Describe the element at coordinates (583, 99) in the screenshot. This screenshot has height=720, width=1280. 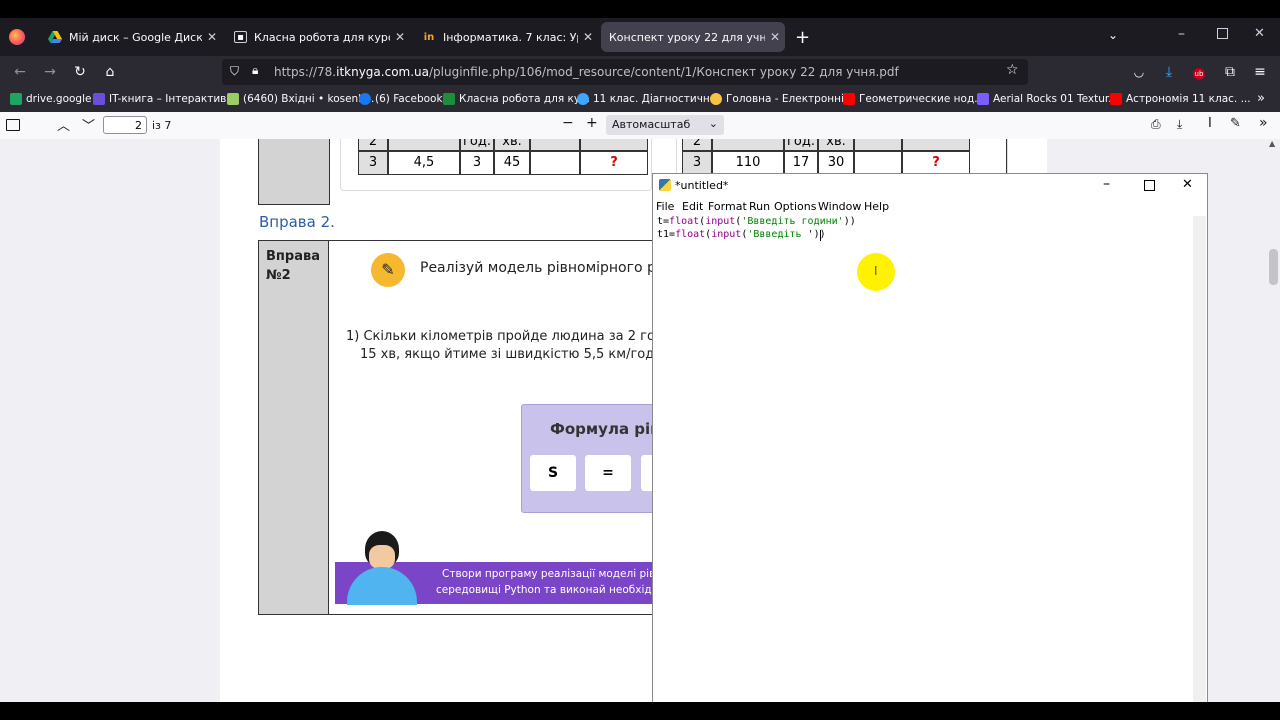
I see `star-burst-icon` at that location.